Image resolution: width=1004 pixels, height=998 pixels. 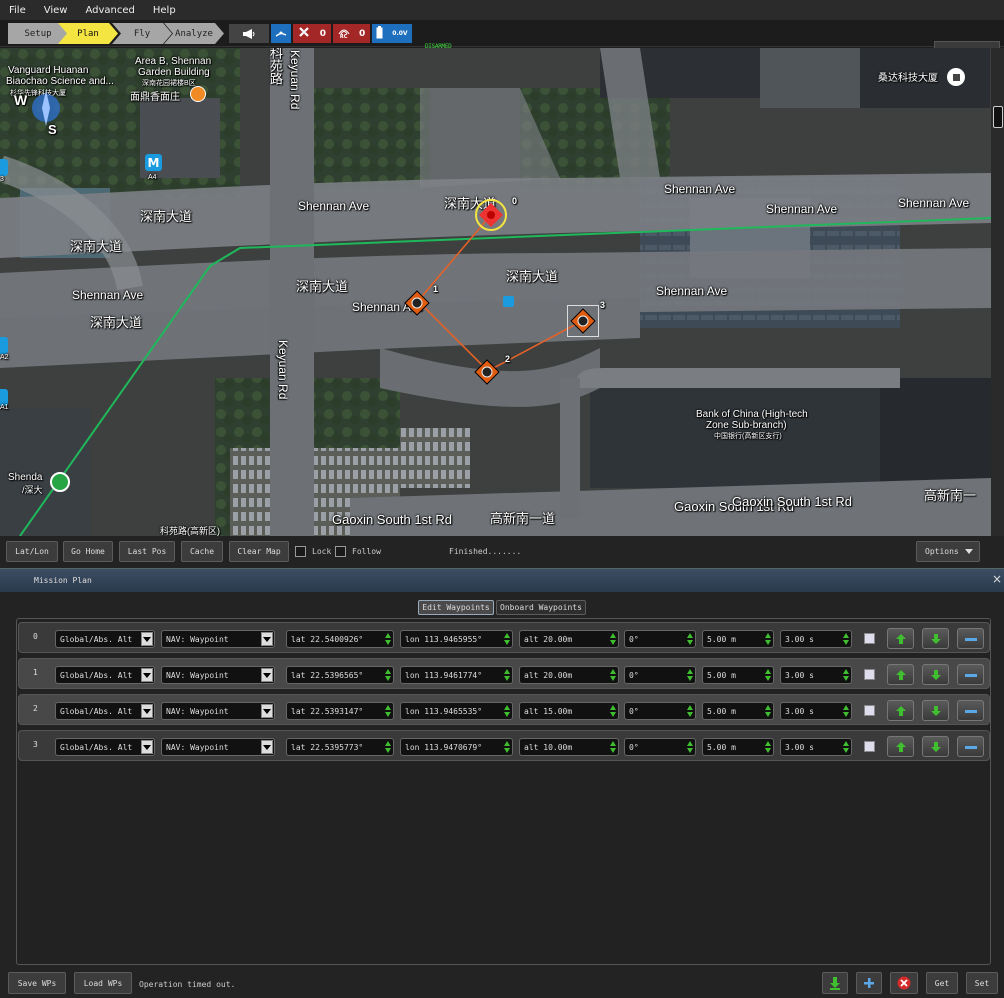 What do you see at coordinates (340, 551) in the screenshot?
I see `follow-checkbox` at bounding box center [340, 551].